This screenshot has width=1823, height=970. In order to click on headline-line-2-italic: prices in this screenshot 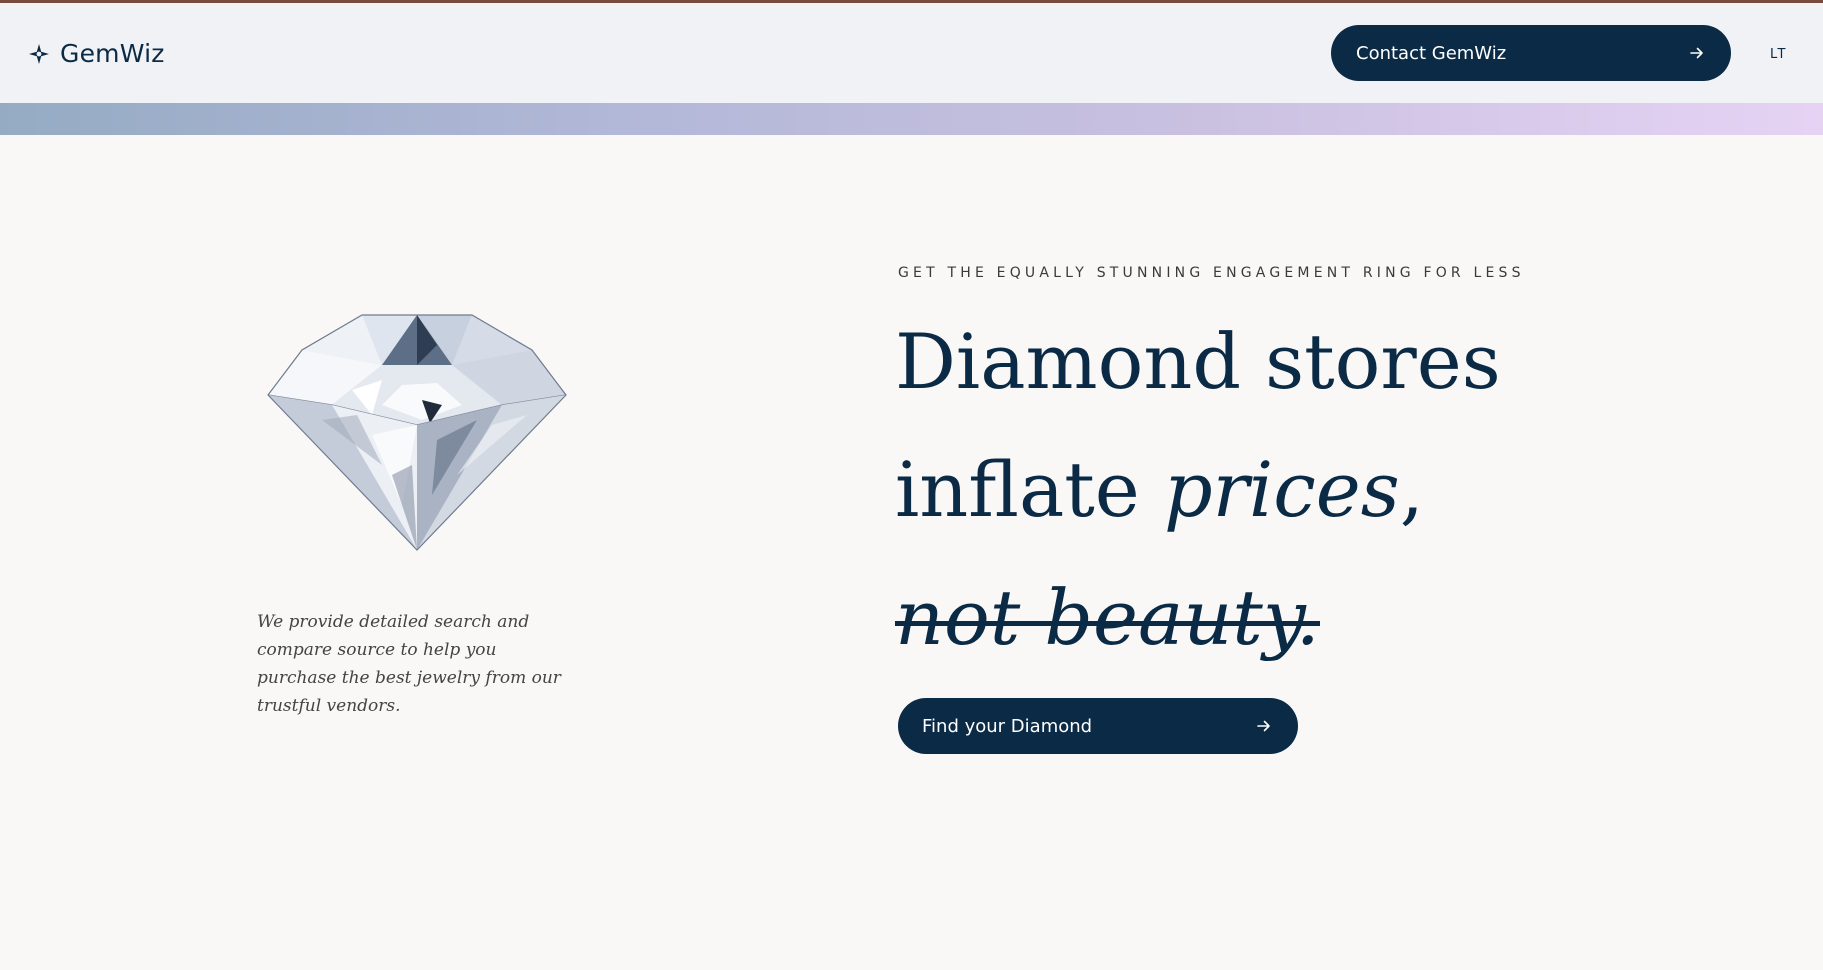, I will do `click(1281, 489)`.